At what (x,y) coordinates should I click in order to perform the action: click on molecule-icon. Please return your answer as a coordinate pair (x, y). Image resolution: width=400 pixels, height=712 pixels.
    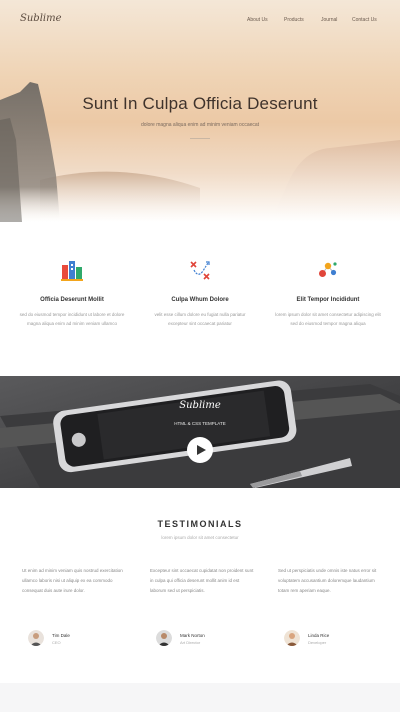
    Looking at the image, I should click on (328, 269).